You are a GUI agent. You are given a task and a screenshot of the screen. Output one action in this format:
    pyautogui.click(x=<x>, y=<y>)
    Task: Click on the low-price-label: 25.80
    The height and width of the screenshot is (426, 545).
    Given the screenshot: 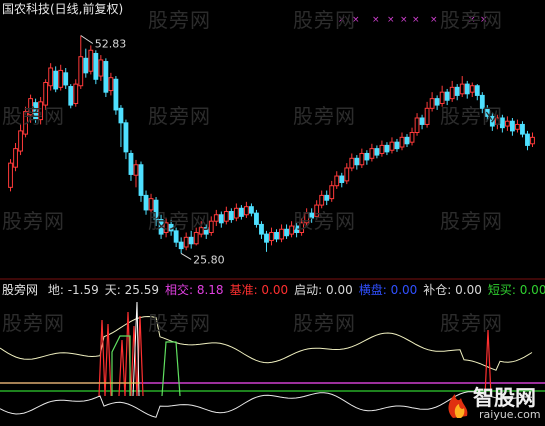 What is the action you would take?
    pyautogui.click(x=209, y=259)
    